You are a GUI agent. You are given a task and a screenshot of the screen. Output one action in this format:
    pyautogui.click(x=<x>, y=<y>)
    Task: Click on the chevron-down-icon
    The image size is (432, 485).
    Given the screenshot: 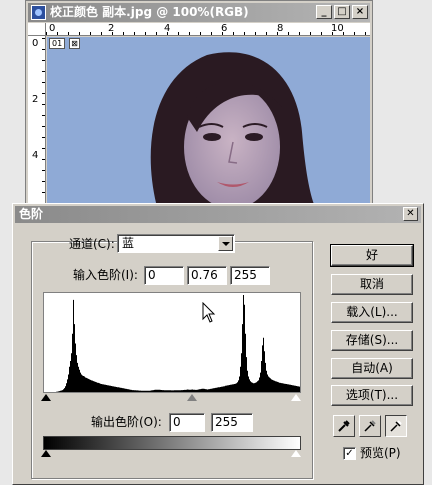 What is the action you would take?
    pyautogui.click(x=225, y=243)
    